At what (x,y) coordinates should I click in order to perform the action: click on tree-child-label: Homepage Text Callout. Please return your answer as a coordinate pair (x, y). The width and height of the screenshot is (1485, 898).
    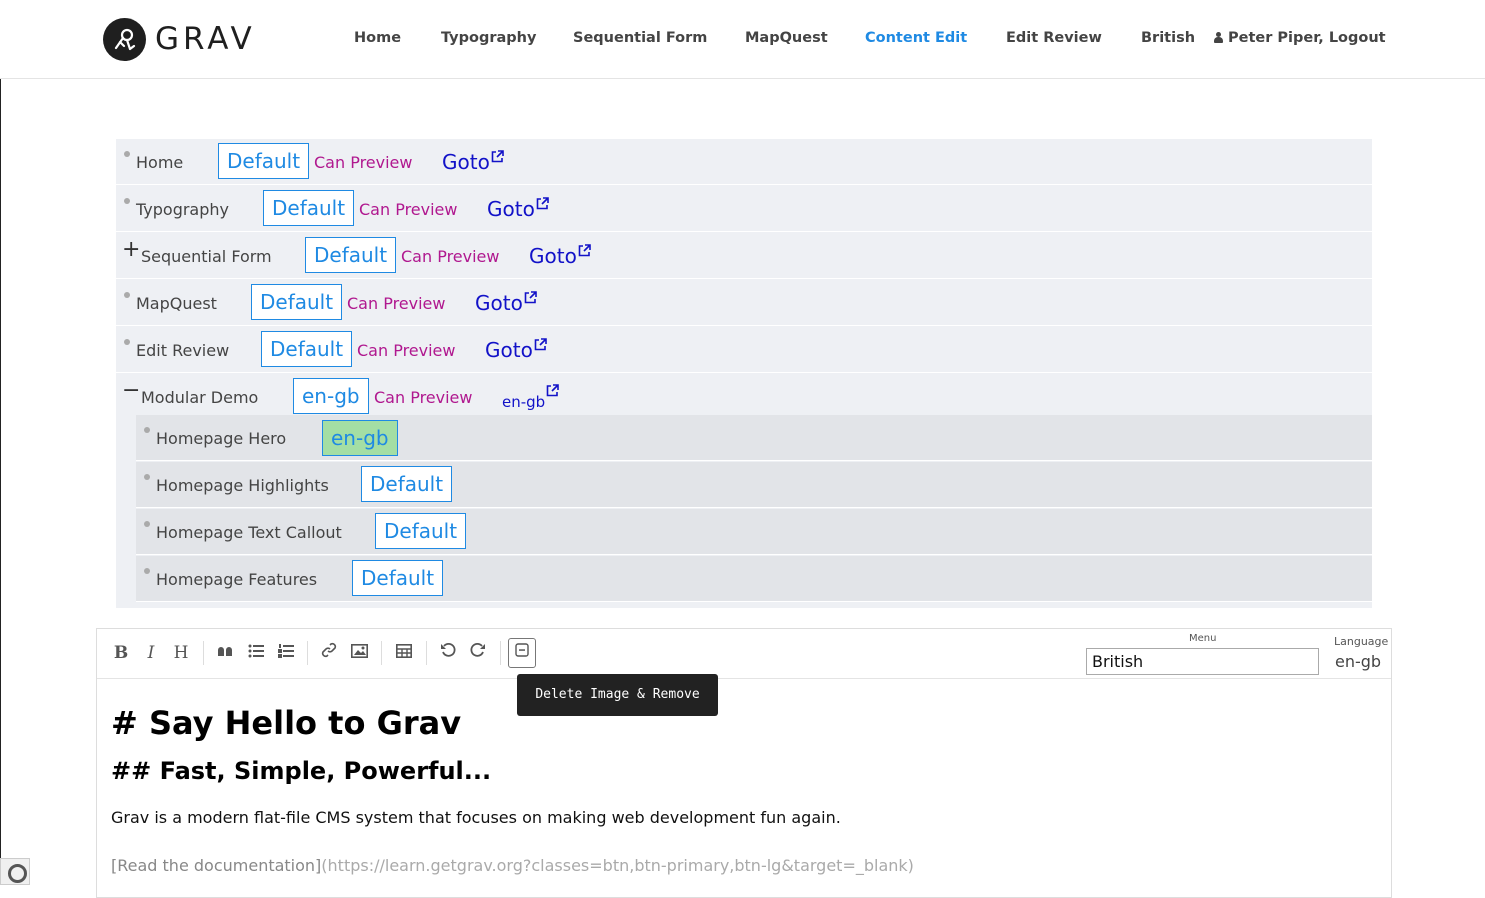
    Looking at the image, I should click on (249, 532).